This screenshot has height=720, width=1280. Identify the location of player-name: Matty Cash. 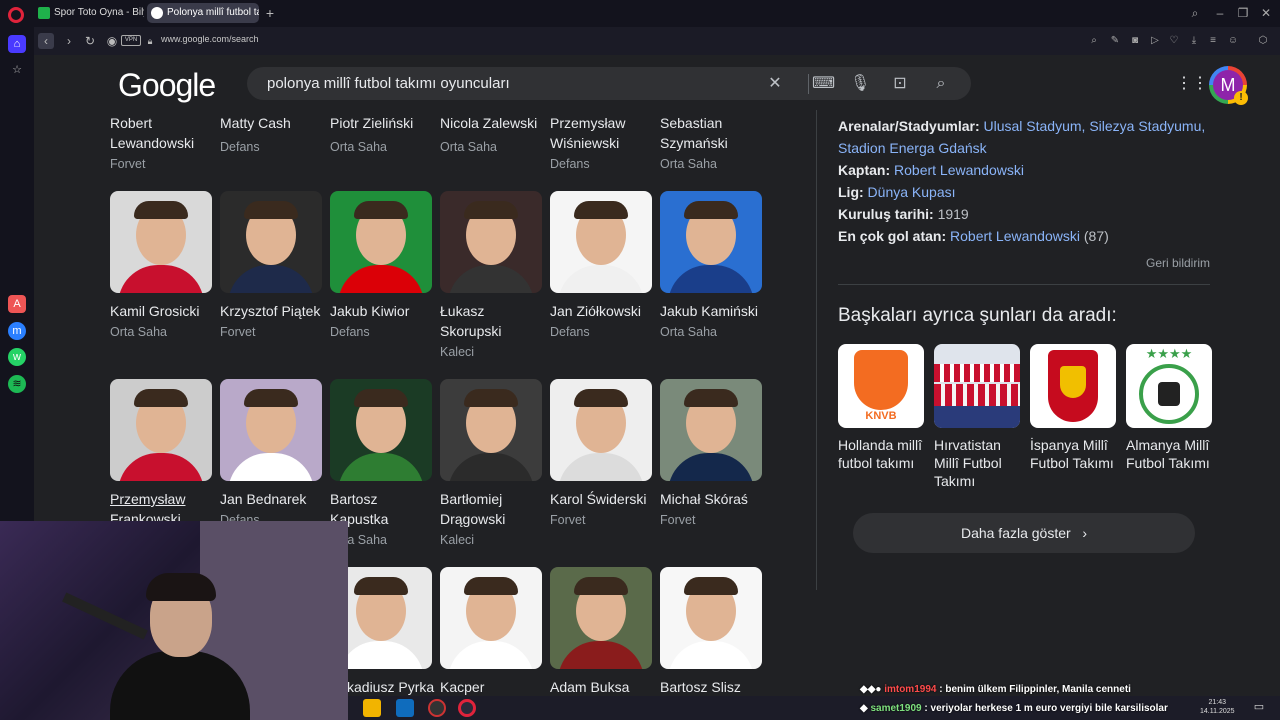
(274, 123).